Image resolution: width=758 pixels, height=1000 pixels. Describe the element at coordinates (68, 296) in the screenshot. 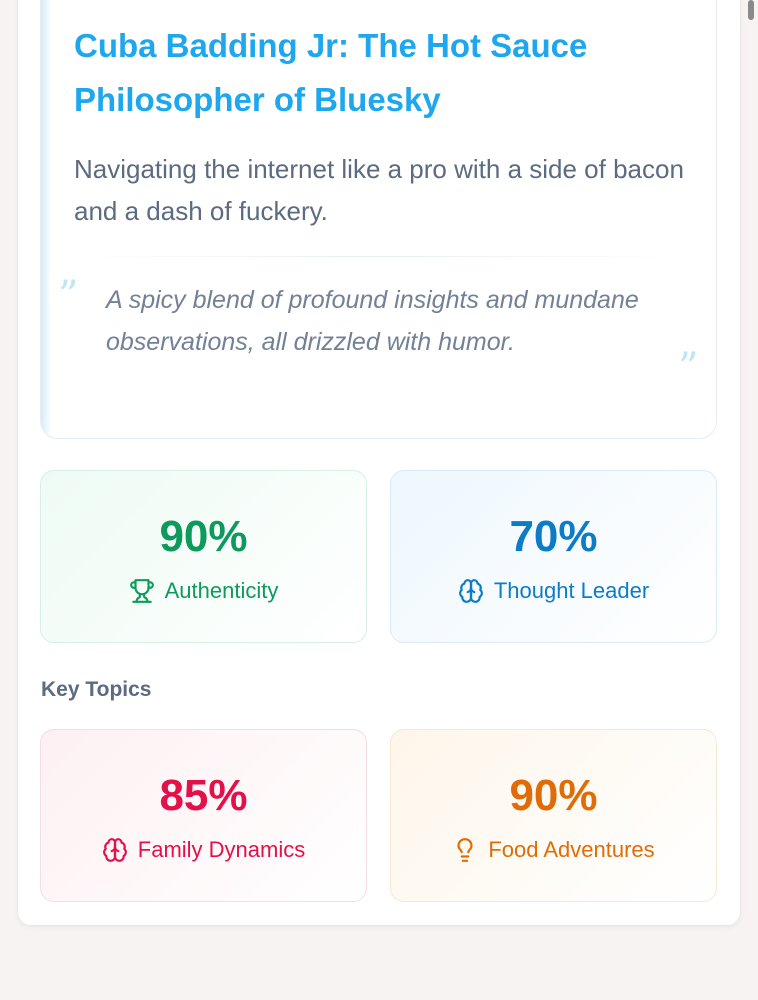

I see `open-quote-icon: ”` at that location.